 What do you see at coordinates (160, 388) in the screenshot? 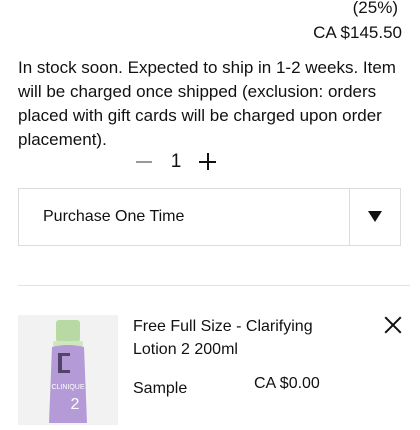
I see `item-type-label: Sample` at bounding box center [160, 388].